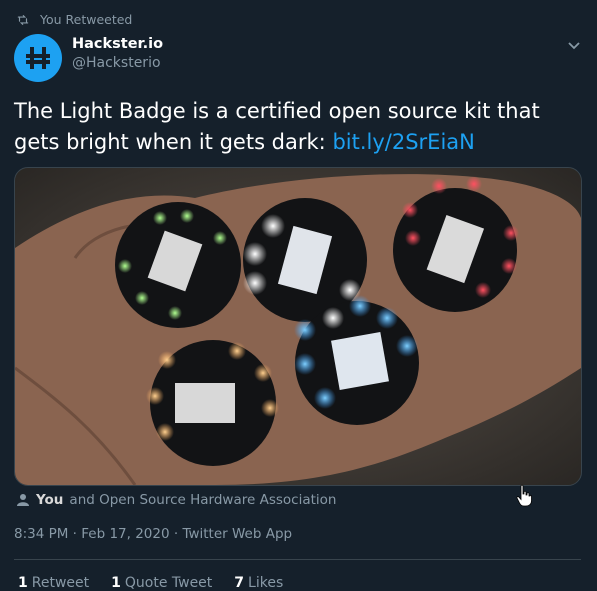 The width and height of the screenshot is (597, 591). Describe the element at coordinates (574, 45) in the screenshot. I see `chevron-down-icon` at that location.